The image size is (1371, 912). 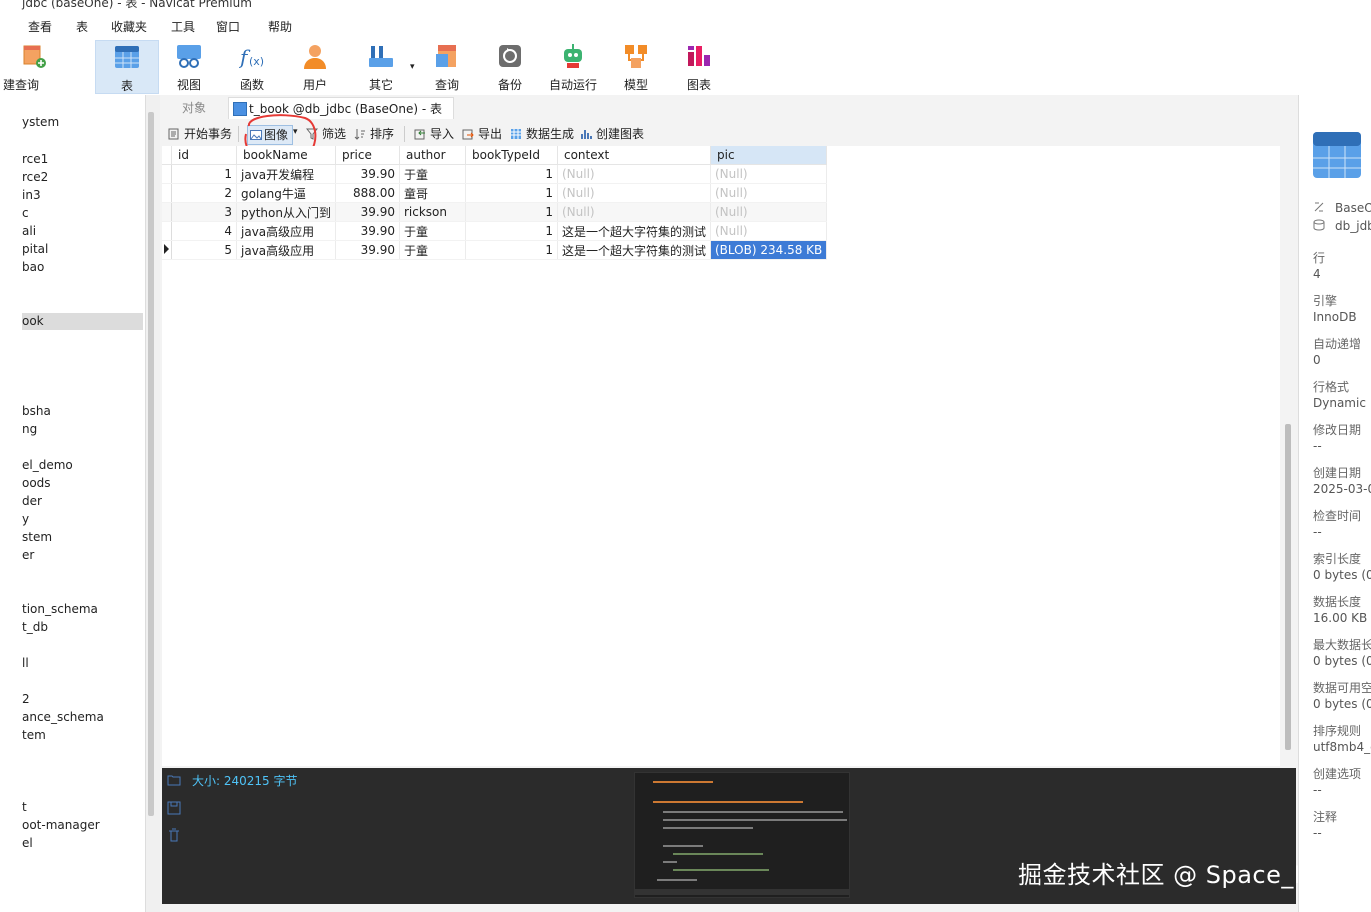 I want to click on tree-item: c, so click(x=25, y=213).